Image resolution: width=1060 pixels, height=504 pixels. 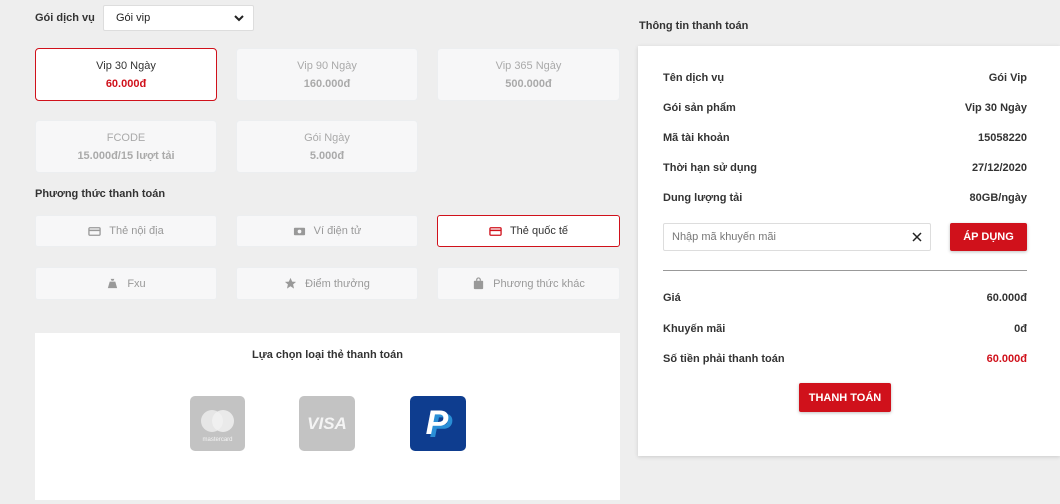 What do you see at coordinates (239, 18) in the screenshot?
I see `chevron-down-icon` at bounding box center [239, 18].